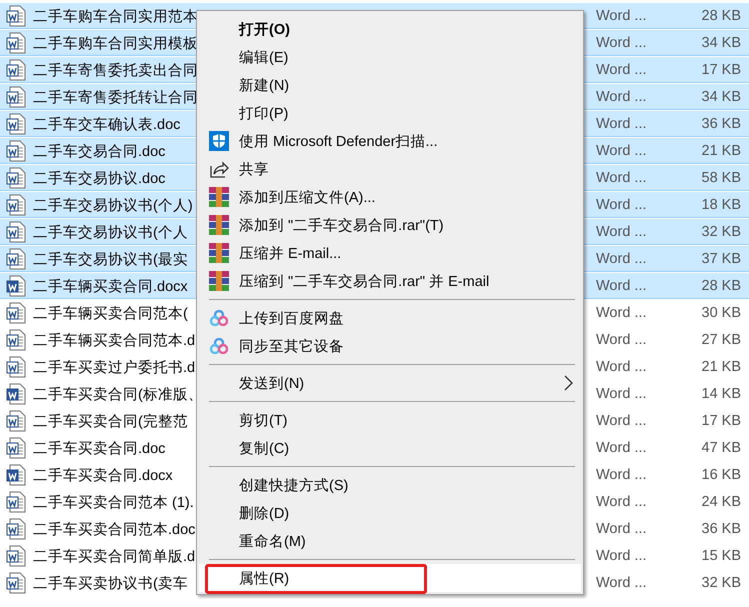 The width and height of the screenshot is (749, 607). Describe the element at coordinates (116, 43) in the screenshot. I see `file-name: 二手车购车合同实用模板` at that location.